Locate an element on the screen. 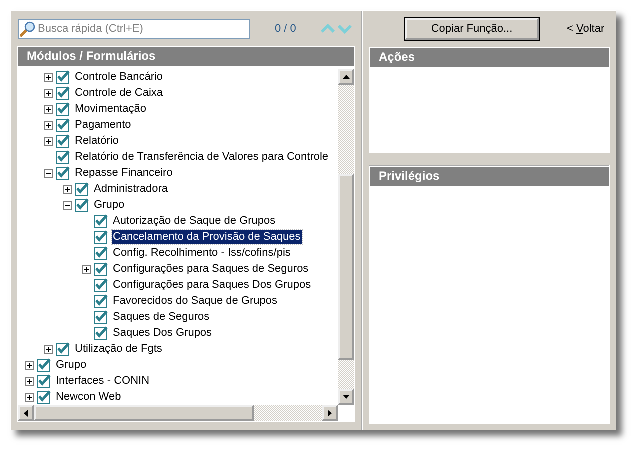 This screenshot has height=451, width=636. down-arrow-icon is located at coordinates (346, 397).